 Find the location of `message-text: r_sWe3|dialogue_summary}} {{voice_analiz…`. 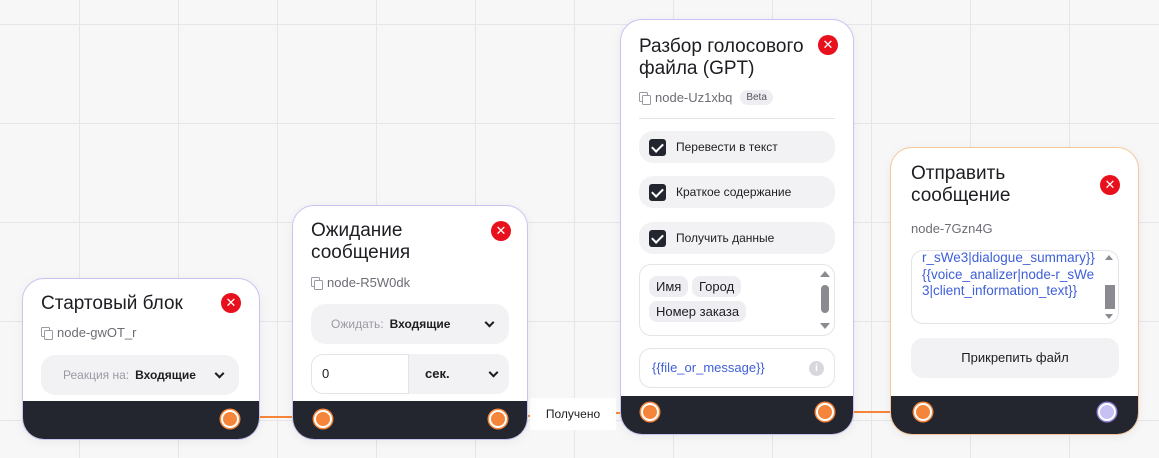

message-text: r_sWe3|dialogue_summary}} {{voice_analiz… is located at coordinates (1008, 274).